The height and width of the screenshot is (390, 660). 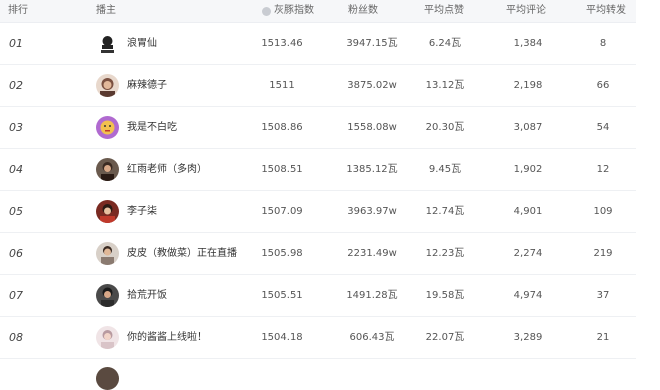 What do you see at coordinates (528, 337) in the screenshot?
I see `avg-comments-value: 3,289` at bounding box center [528, 337].